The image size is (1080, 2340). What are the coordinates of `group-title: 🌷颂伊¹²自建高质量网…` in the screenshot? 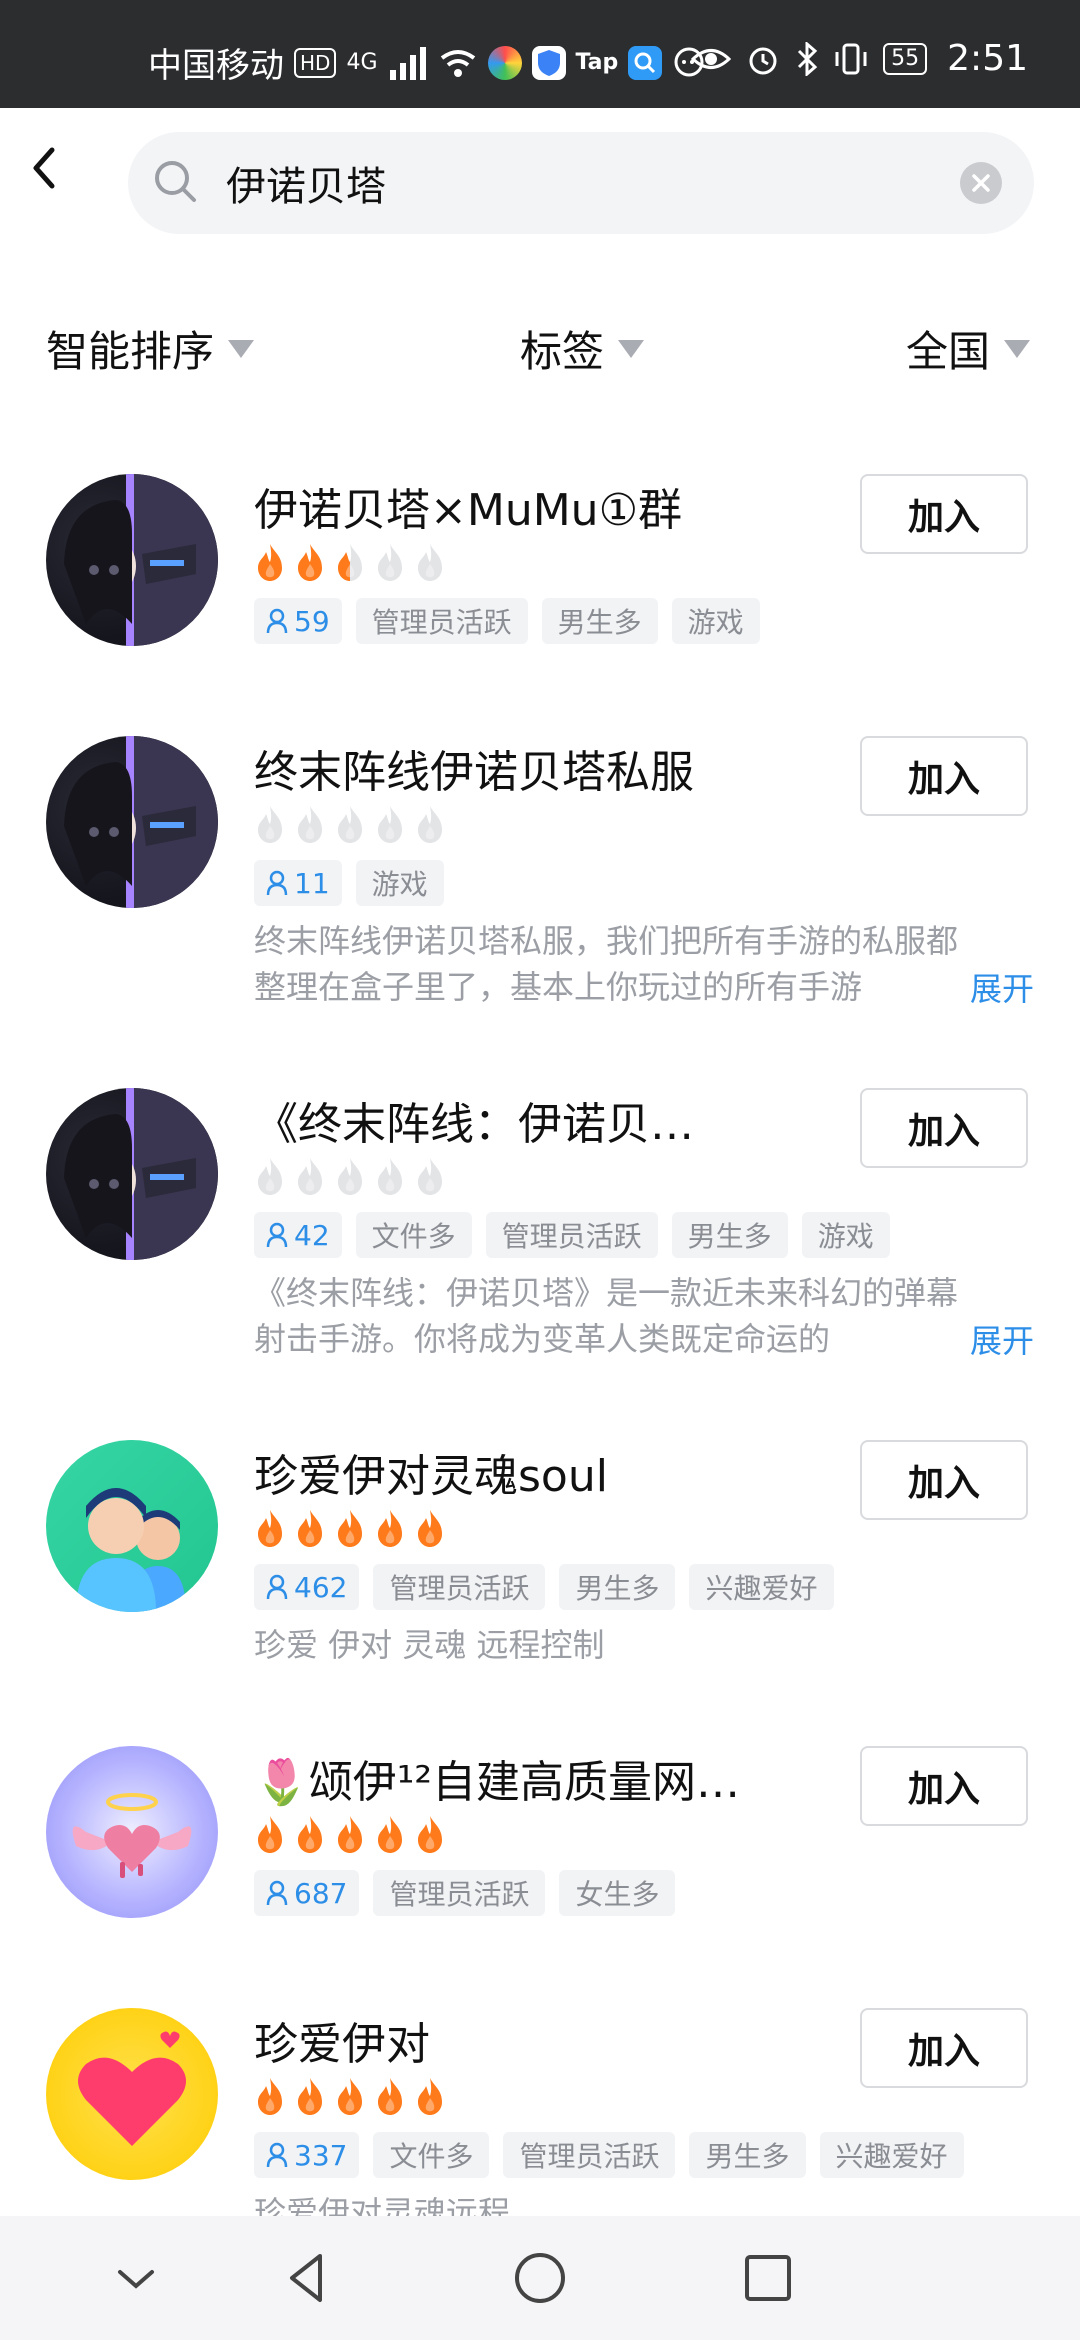 It's located at (497, 1778).